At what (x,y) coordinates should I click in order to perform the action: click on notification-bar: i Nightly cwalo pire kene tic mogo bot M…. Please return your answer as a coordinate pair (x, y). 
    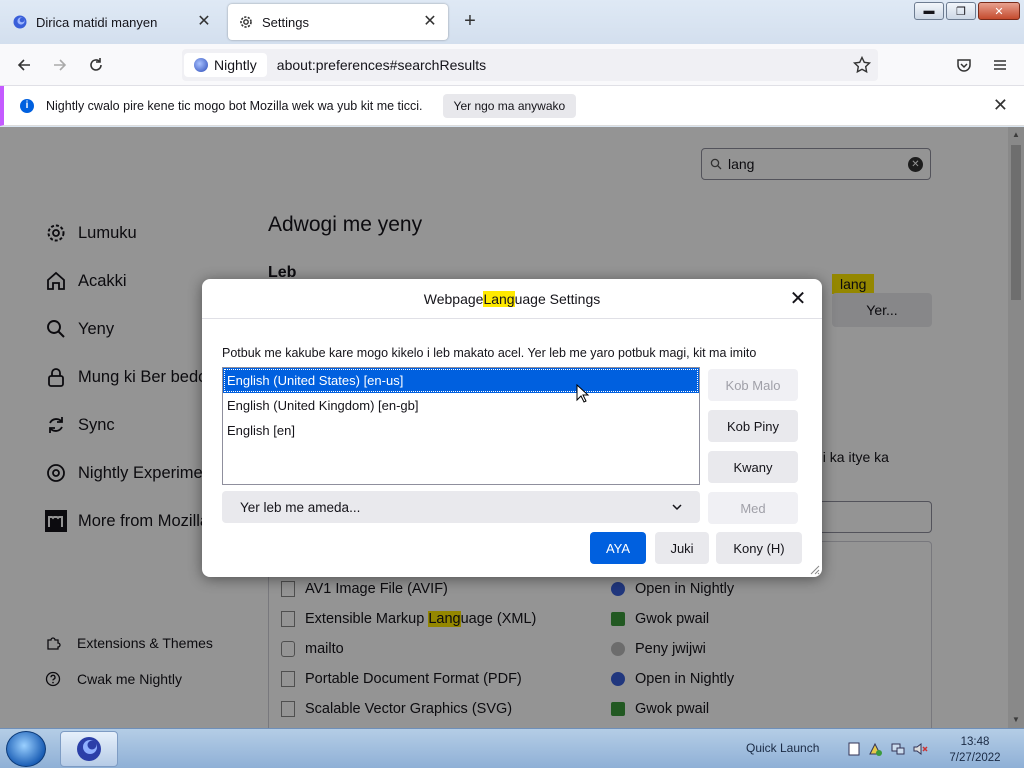
    Looking at the image, I should click on (512, 106).